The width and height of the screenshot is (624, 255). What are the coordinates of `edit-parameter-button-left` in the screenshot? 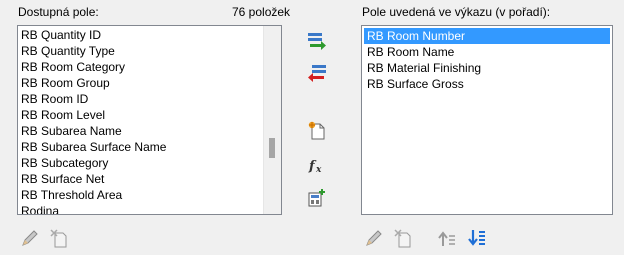 It's located at (30, 238).